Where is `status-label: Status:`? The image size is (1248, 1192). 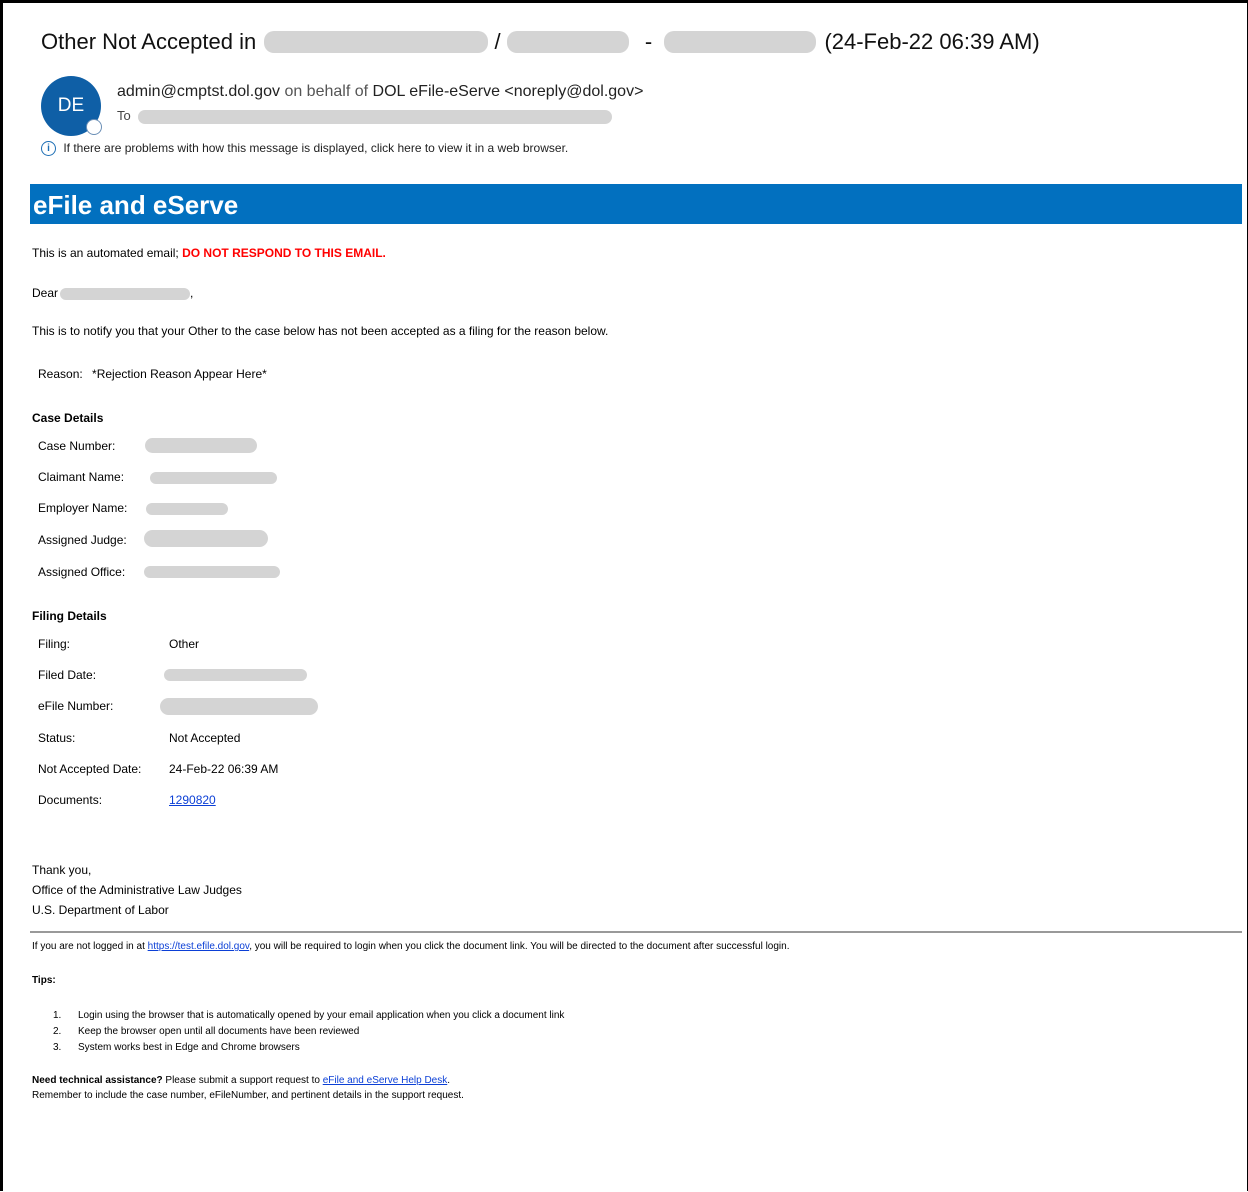
status-label: Status: is located at coordinates (57, 738).